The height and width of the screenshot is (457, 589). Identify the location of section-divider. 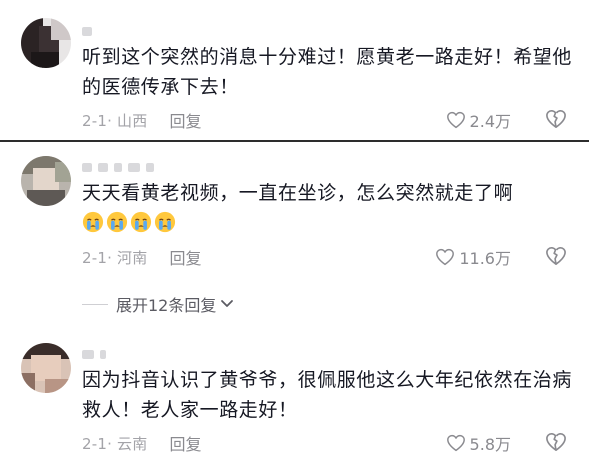
(294, 141).